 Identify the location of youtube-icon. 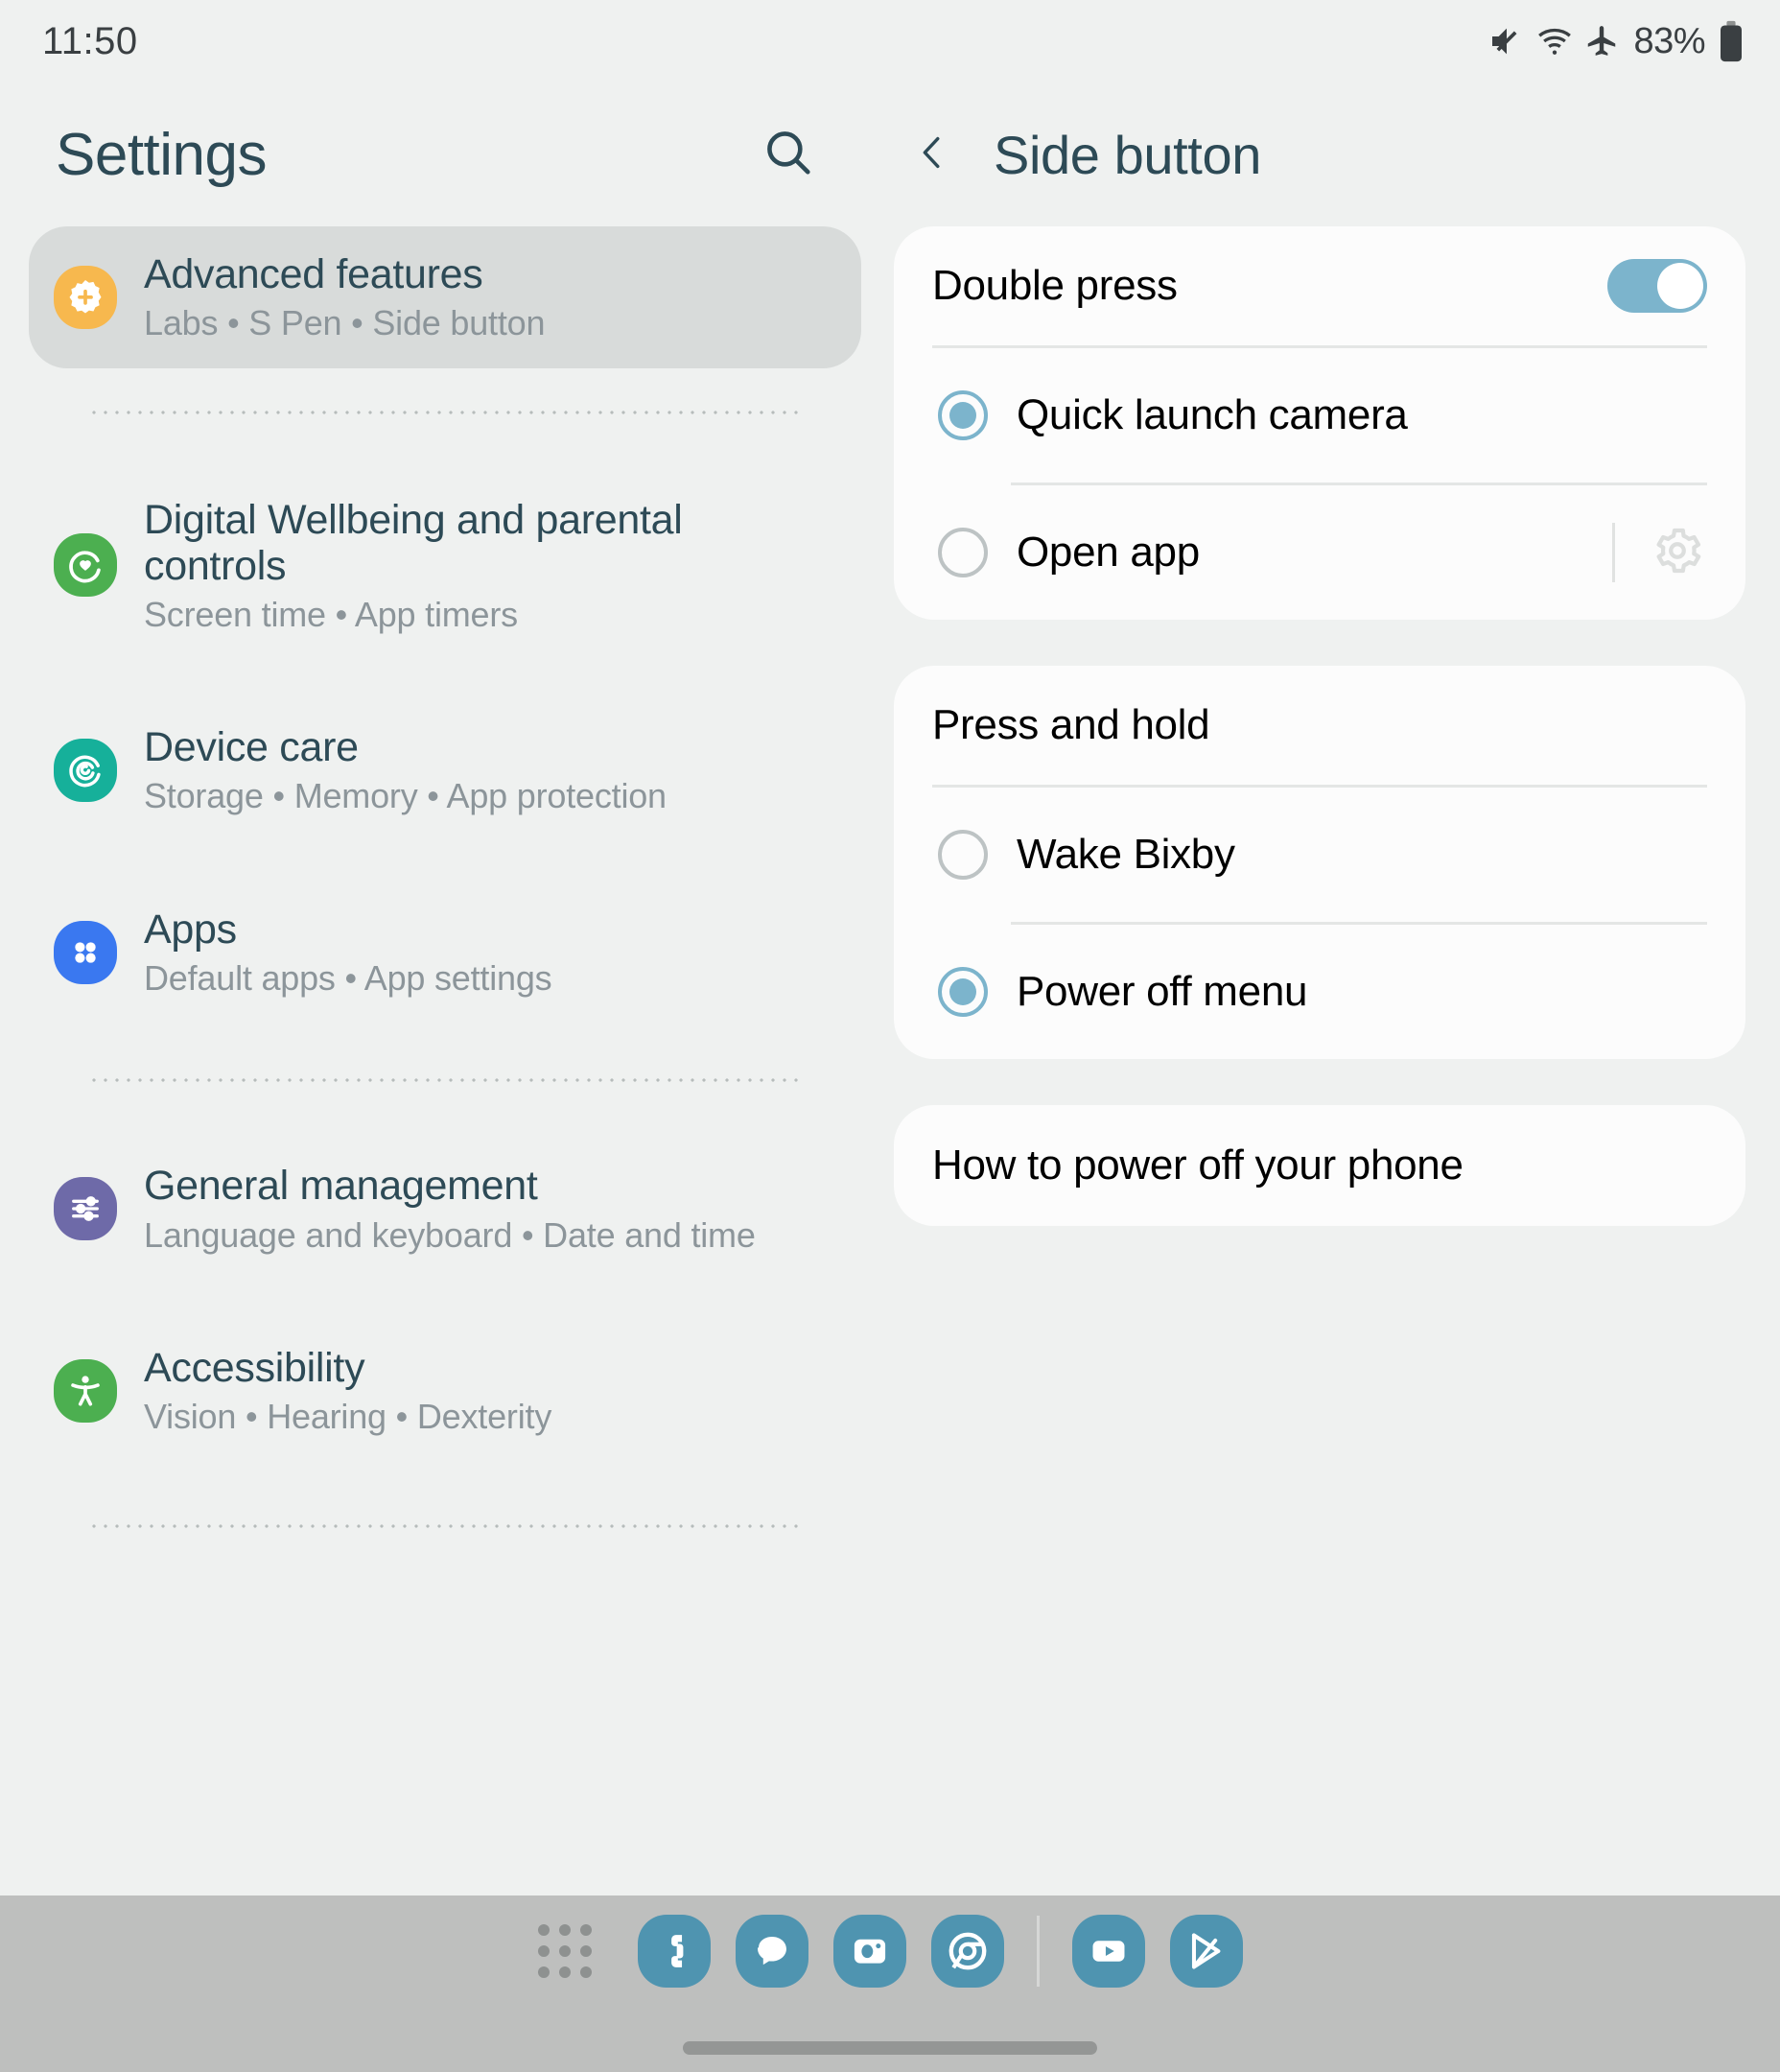
(1108, 1951).